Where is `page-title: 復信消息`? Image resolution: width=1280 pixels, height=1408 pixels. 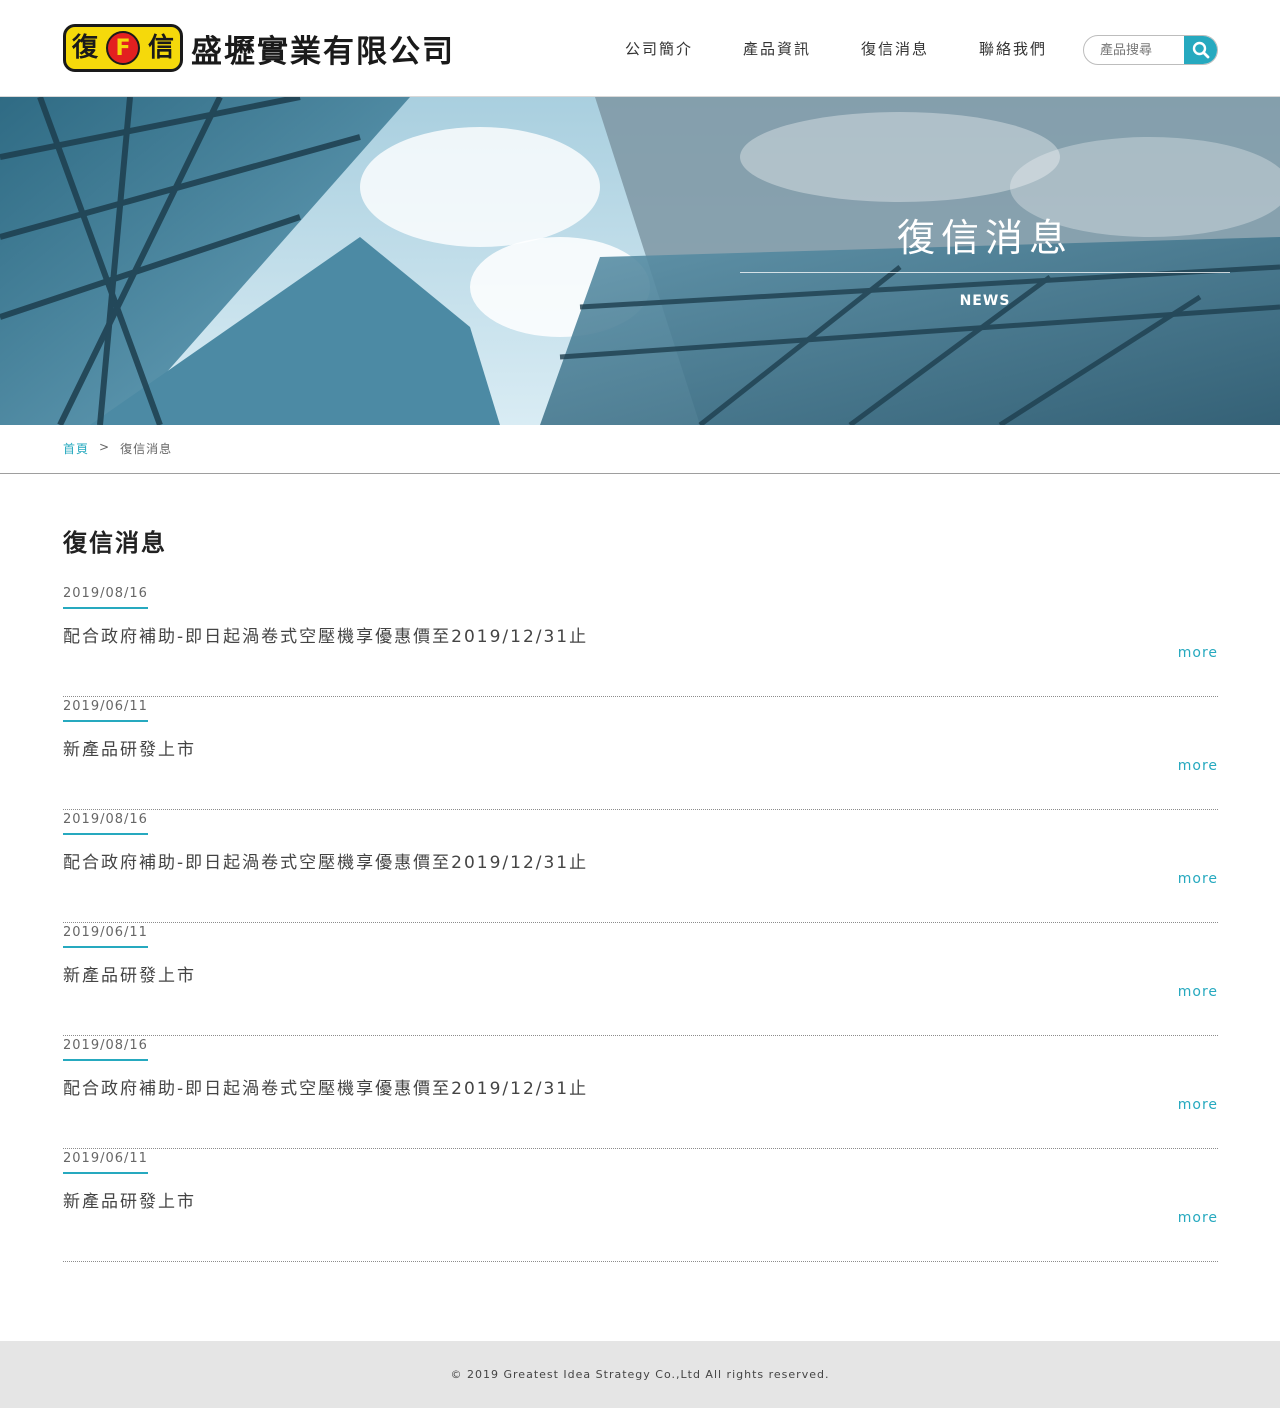 page-title: 復信消息 is located at coordinates (115, 543).